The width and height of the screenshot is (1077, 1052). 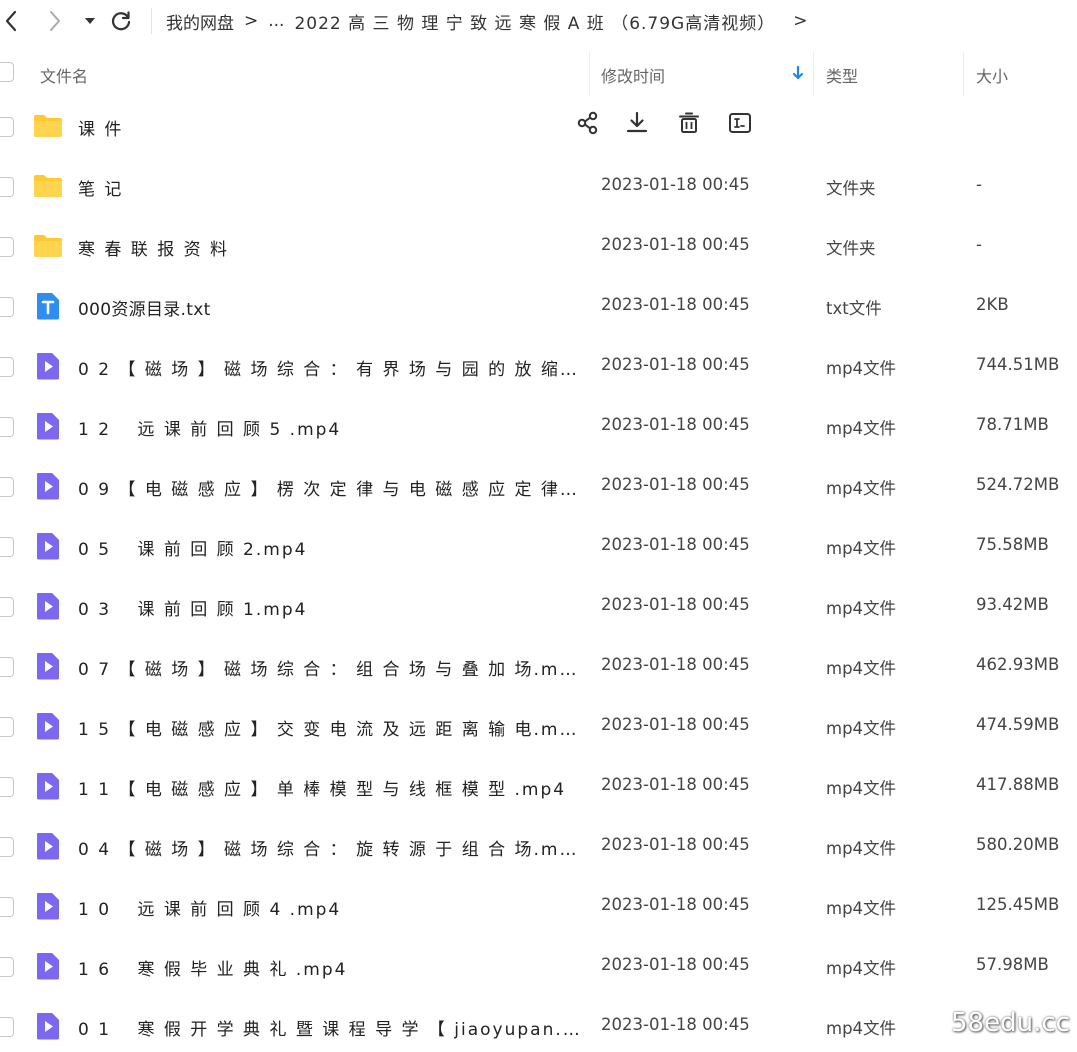 What do you see at coordinates (979, 184) in the screenshot?
I see `file-size: -` at bounding box center [979, 184].